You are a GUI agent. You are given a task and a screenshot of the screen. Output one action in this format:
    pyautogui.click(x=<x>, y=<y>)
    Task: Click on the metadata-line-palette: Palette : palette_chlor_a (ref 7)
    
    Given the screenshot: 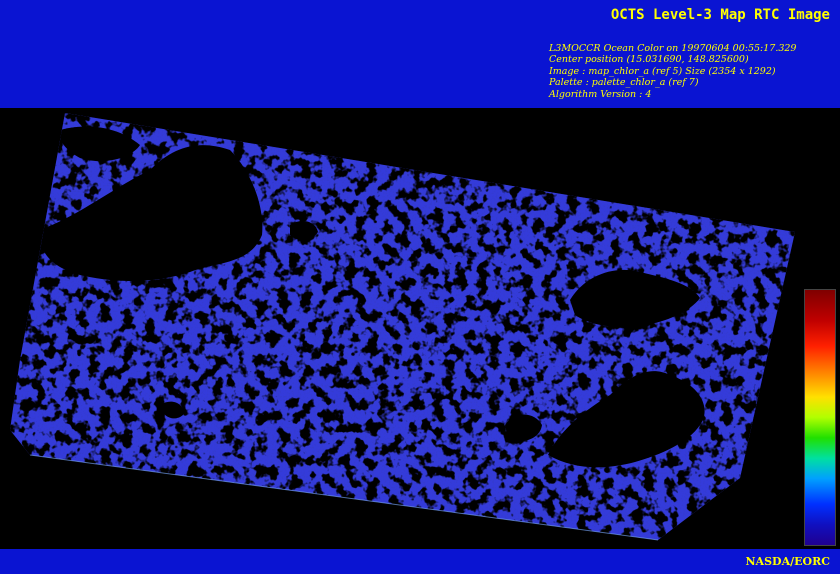 What is the action you would take?
    pyautogui.click(x=624, y=83)
    